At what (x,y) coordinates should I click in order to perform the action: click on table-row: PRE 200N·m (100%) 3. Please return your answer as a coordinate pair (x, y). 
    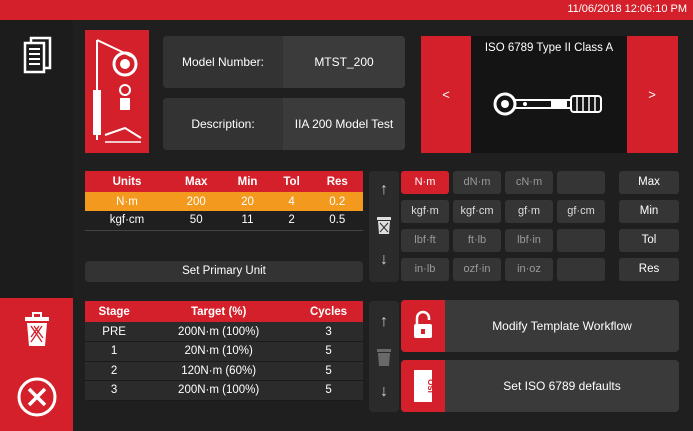
    Looking at the image, I should click on (224, 332).